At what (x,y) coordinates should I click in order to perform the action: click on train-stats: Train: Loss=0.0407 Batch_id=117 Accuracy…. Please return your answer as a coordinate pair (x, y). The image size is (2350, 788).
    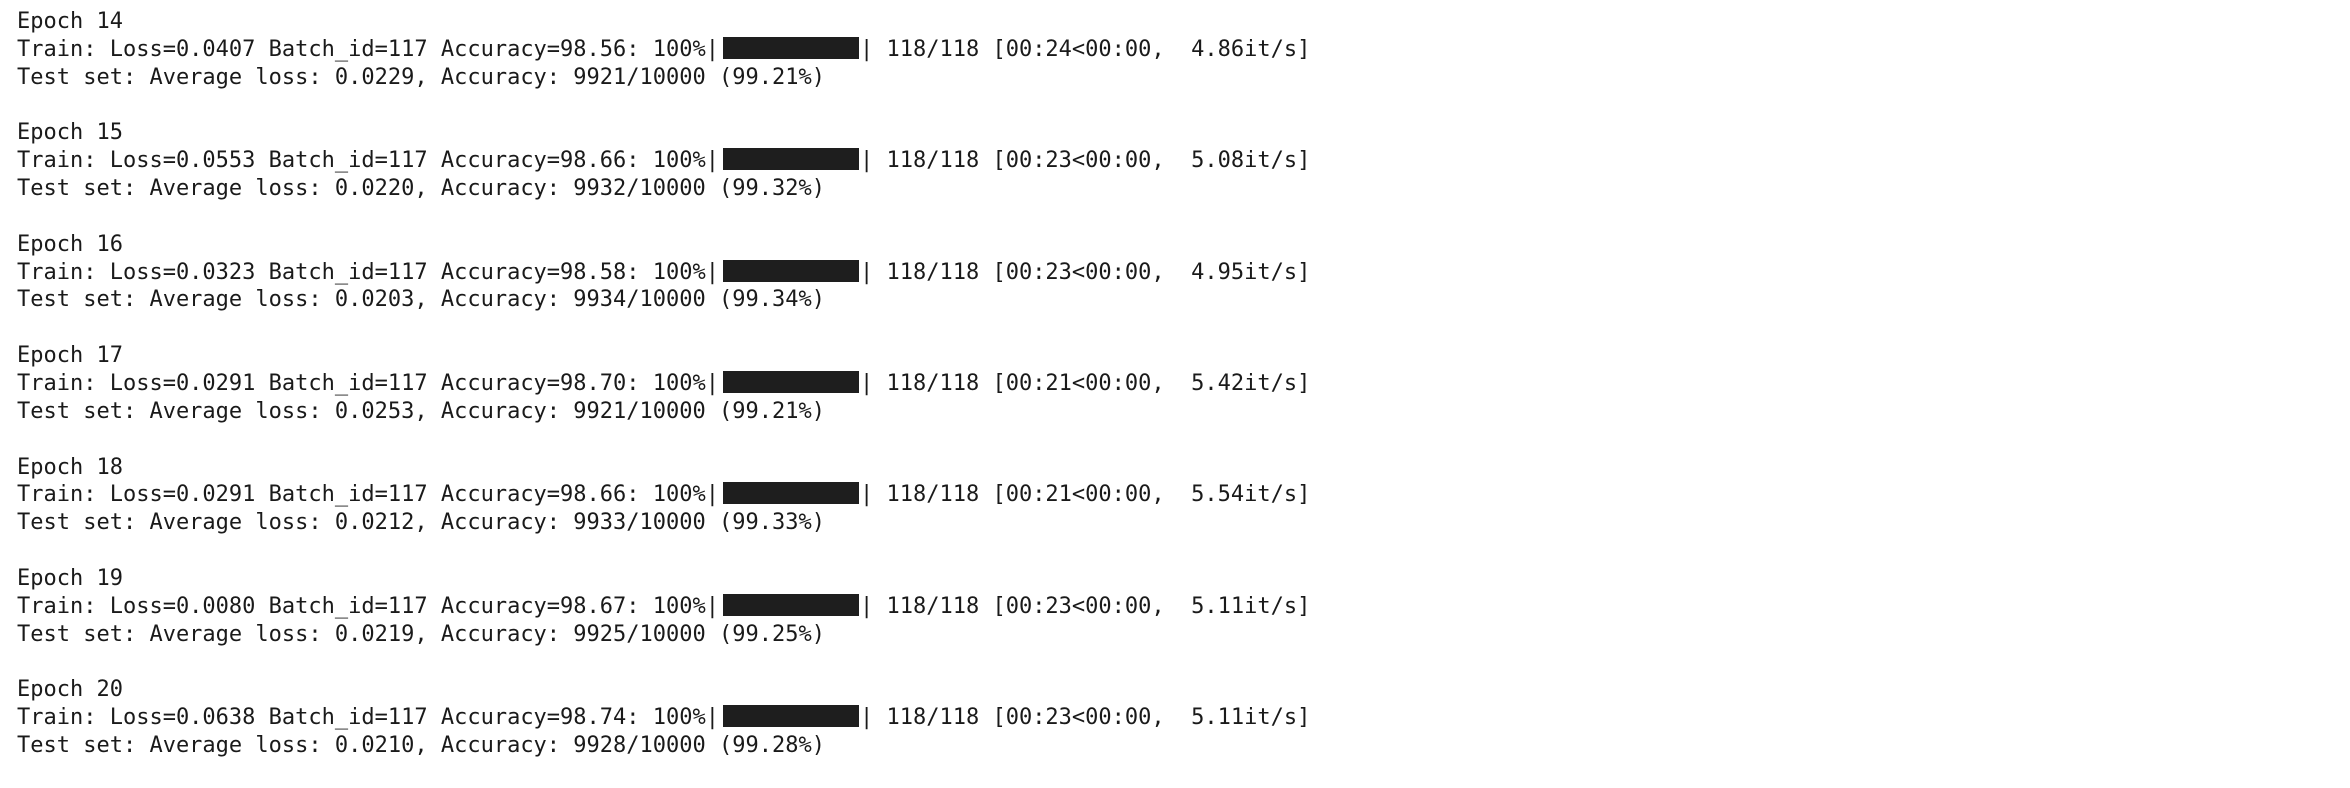
    Looking at the image, I should click on (361, 49).